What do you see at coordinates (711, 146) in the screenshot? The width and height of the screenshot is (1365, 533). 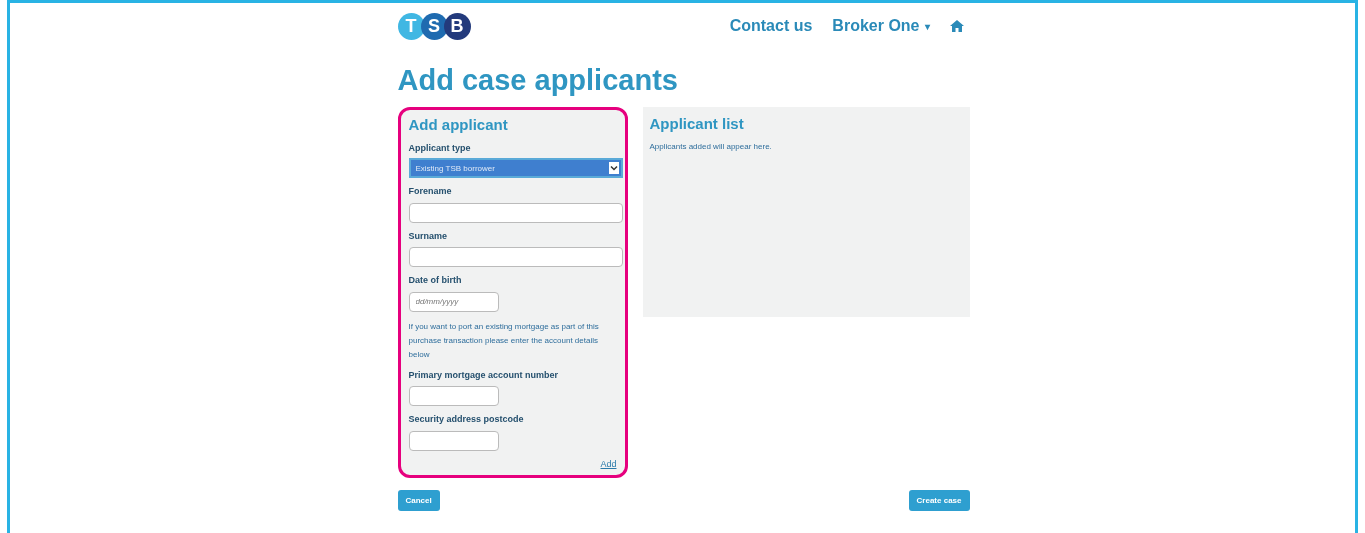 I see `empty-message: Applicants added will appear here.` at bounding box center [711, 146].